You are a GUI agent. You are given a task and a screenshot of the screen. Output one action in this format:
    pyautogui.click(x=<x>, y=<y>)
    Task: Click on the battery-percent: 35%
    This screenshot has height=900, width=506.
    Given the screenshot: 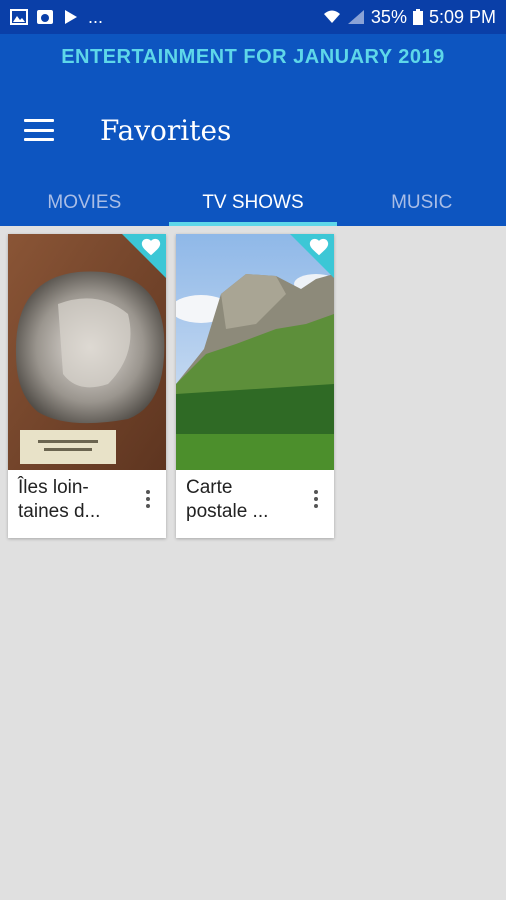 What is the action you would take?
    pyautogui.click(x=388, y=16)
    